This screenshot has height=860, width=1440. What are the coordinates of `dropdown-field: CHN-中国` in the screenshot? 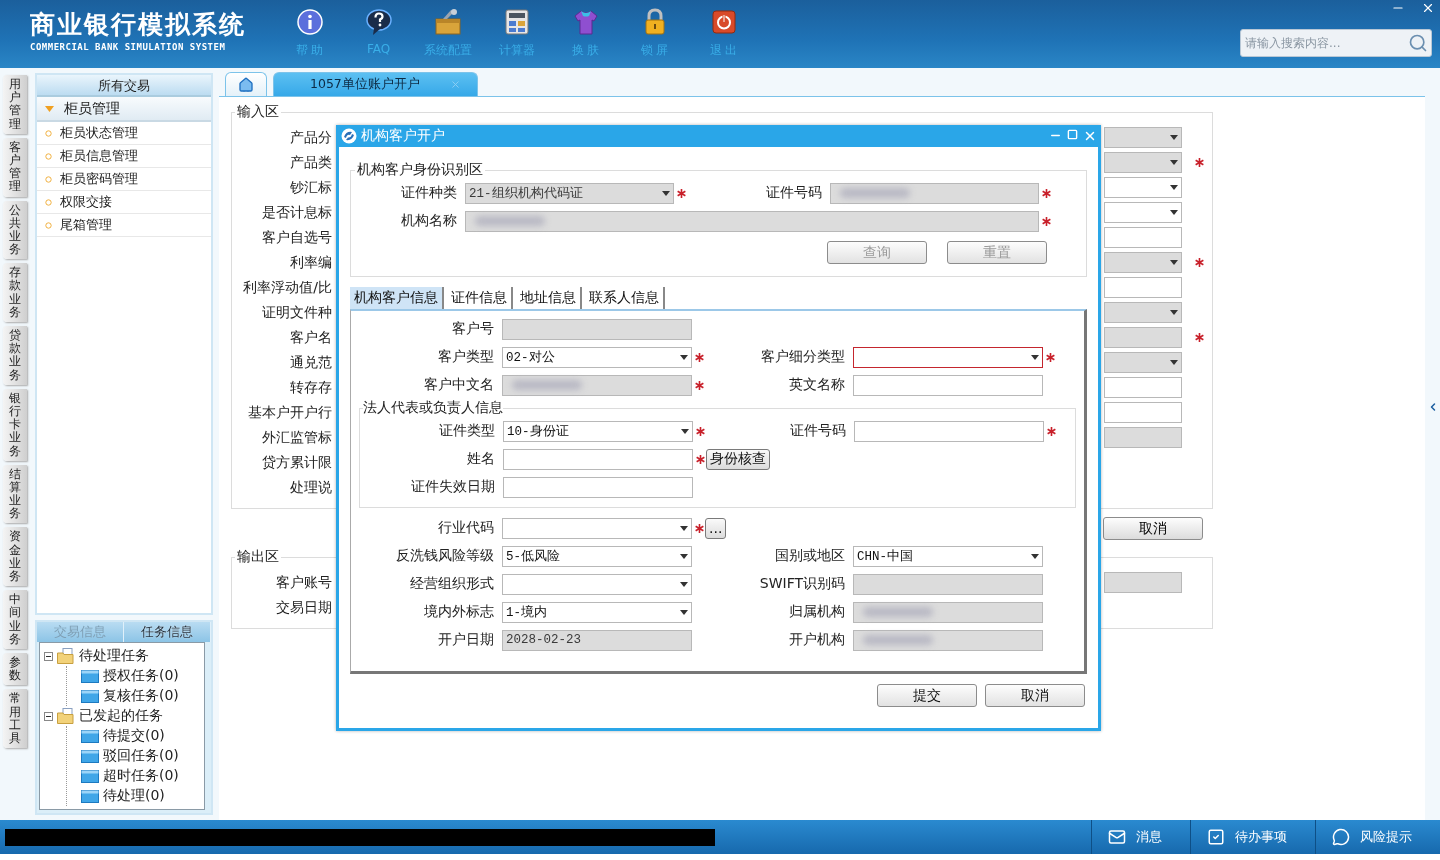 It's located at (948, 556).